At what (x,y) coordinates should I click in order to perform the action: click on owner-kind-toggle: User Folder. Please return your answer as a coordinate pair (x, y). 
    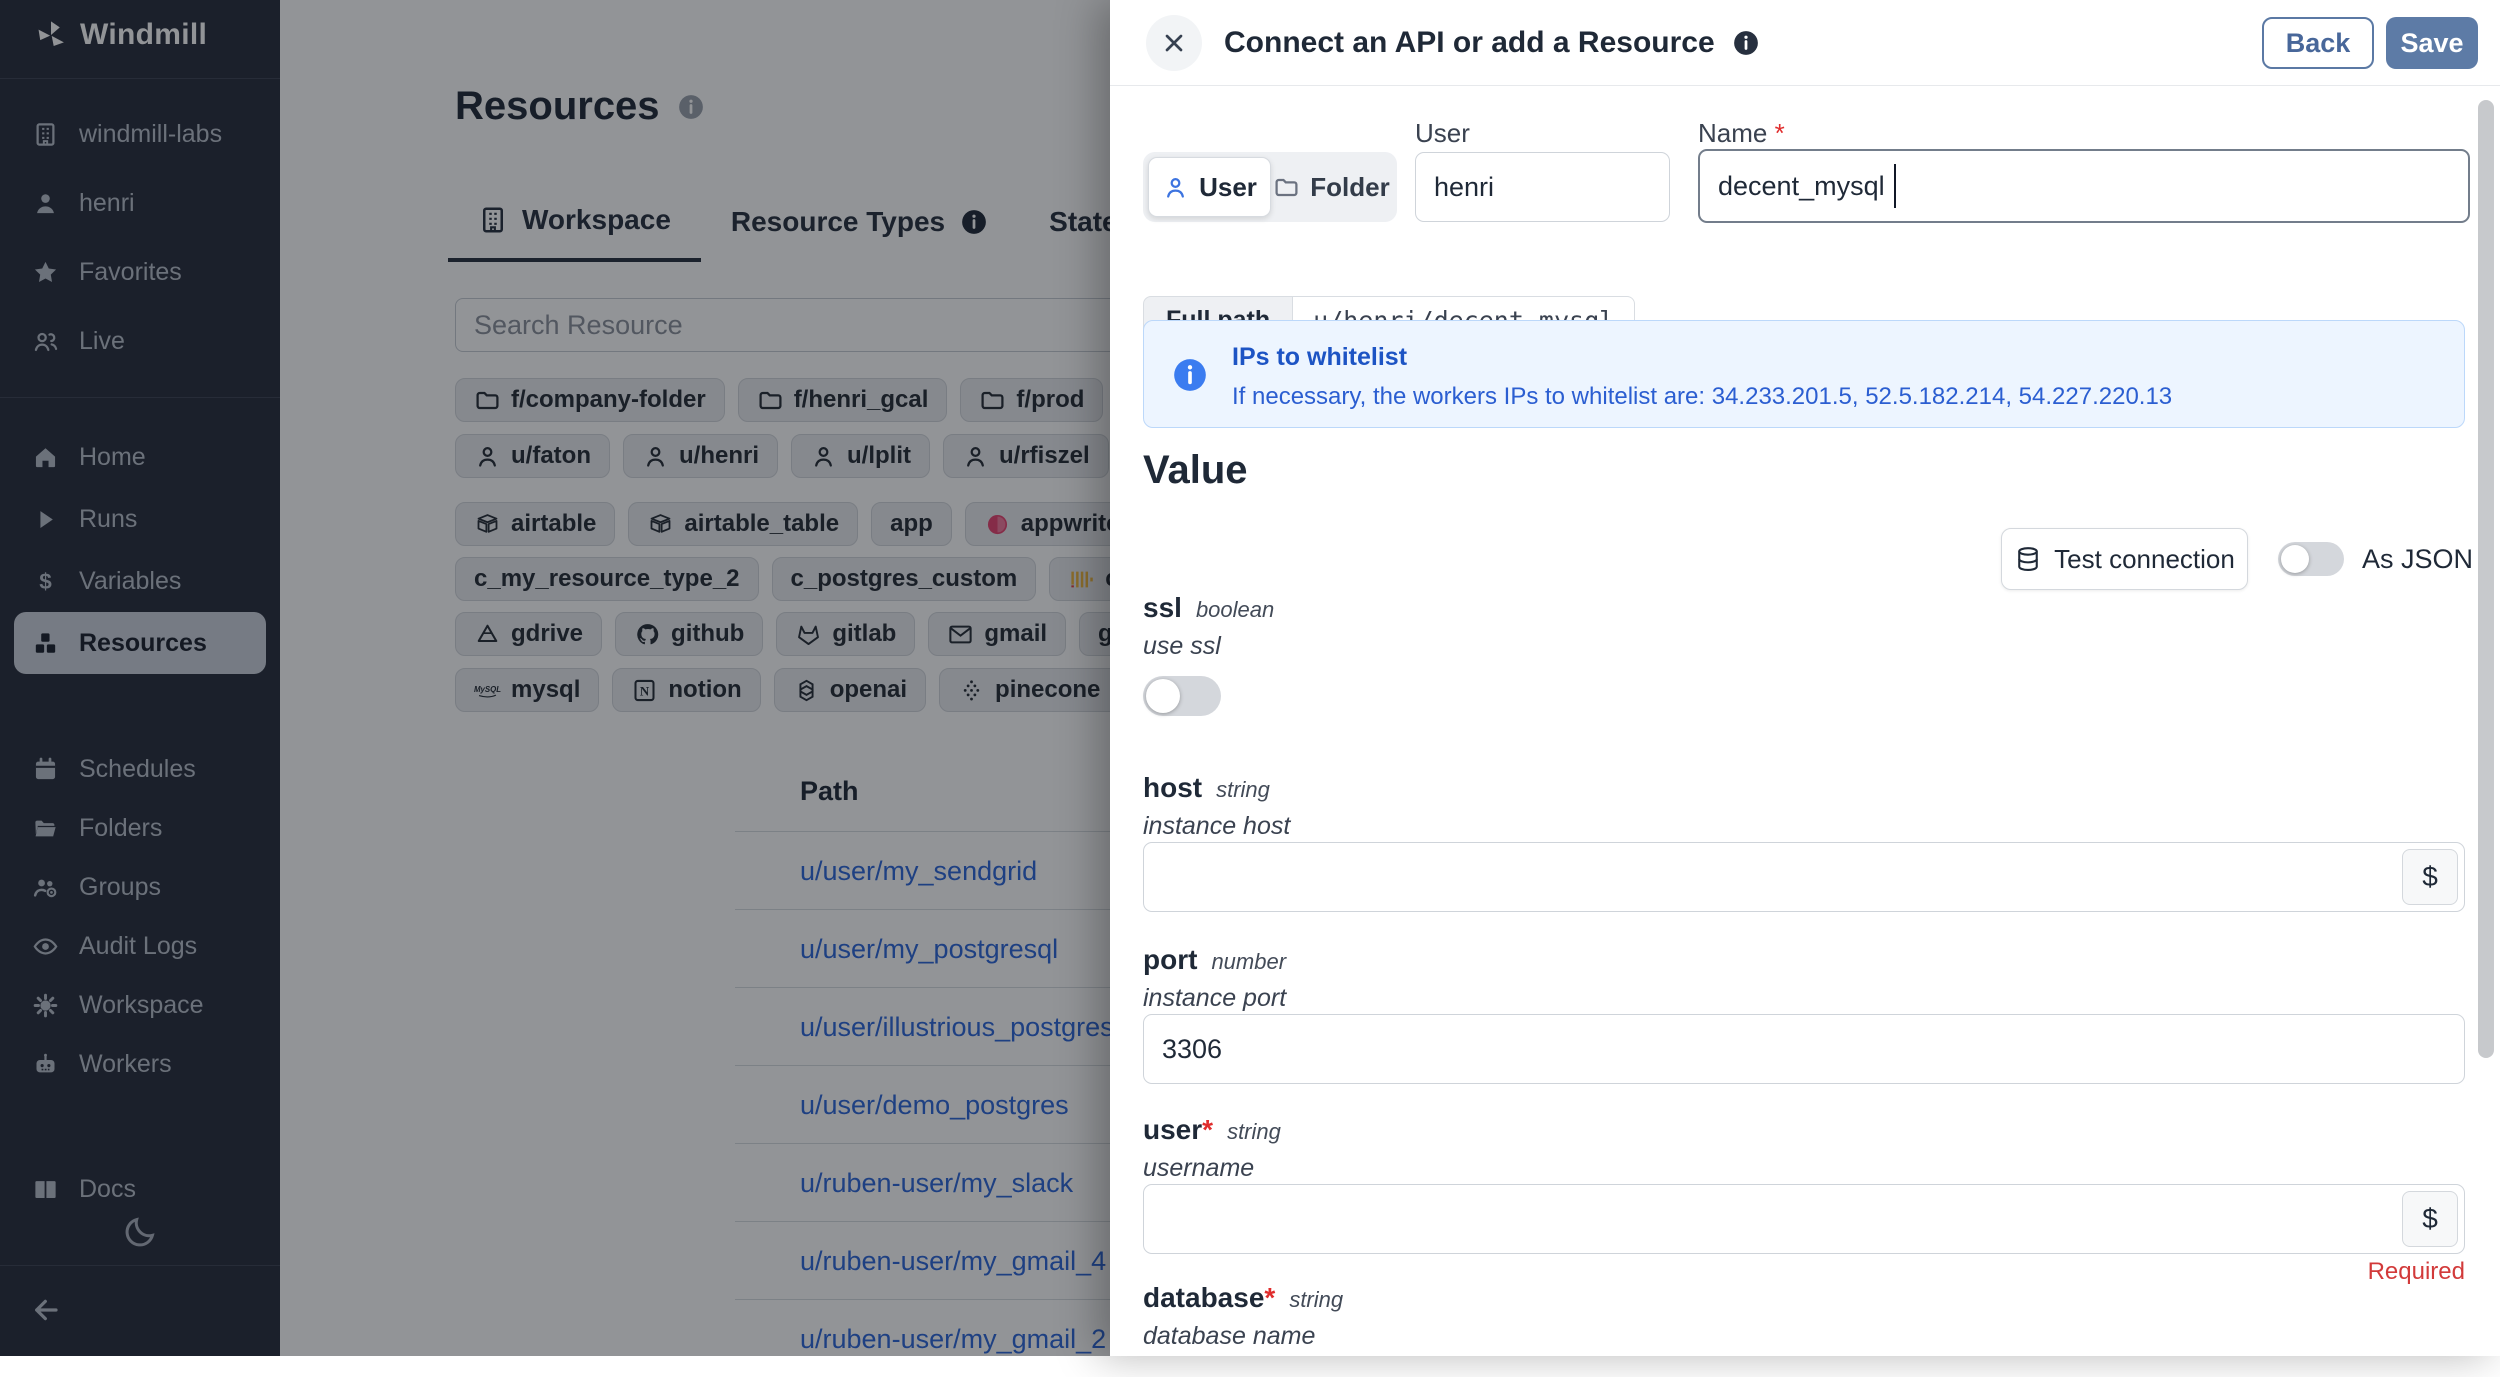
    Looking at the image, I should click on (1270, 187).